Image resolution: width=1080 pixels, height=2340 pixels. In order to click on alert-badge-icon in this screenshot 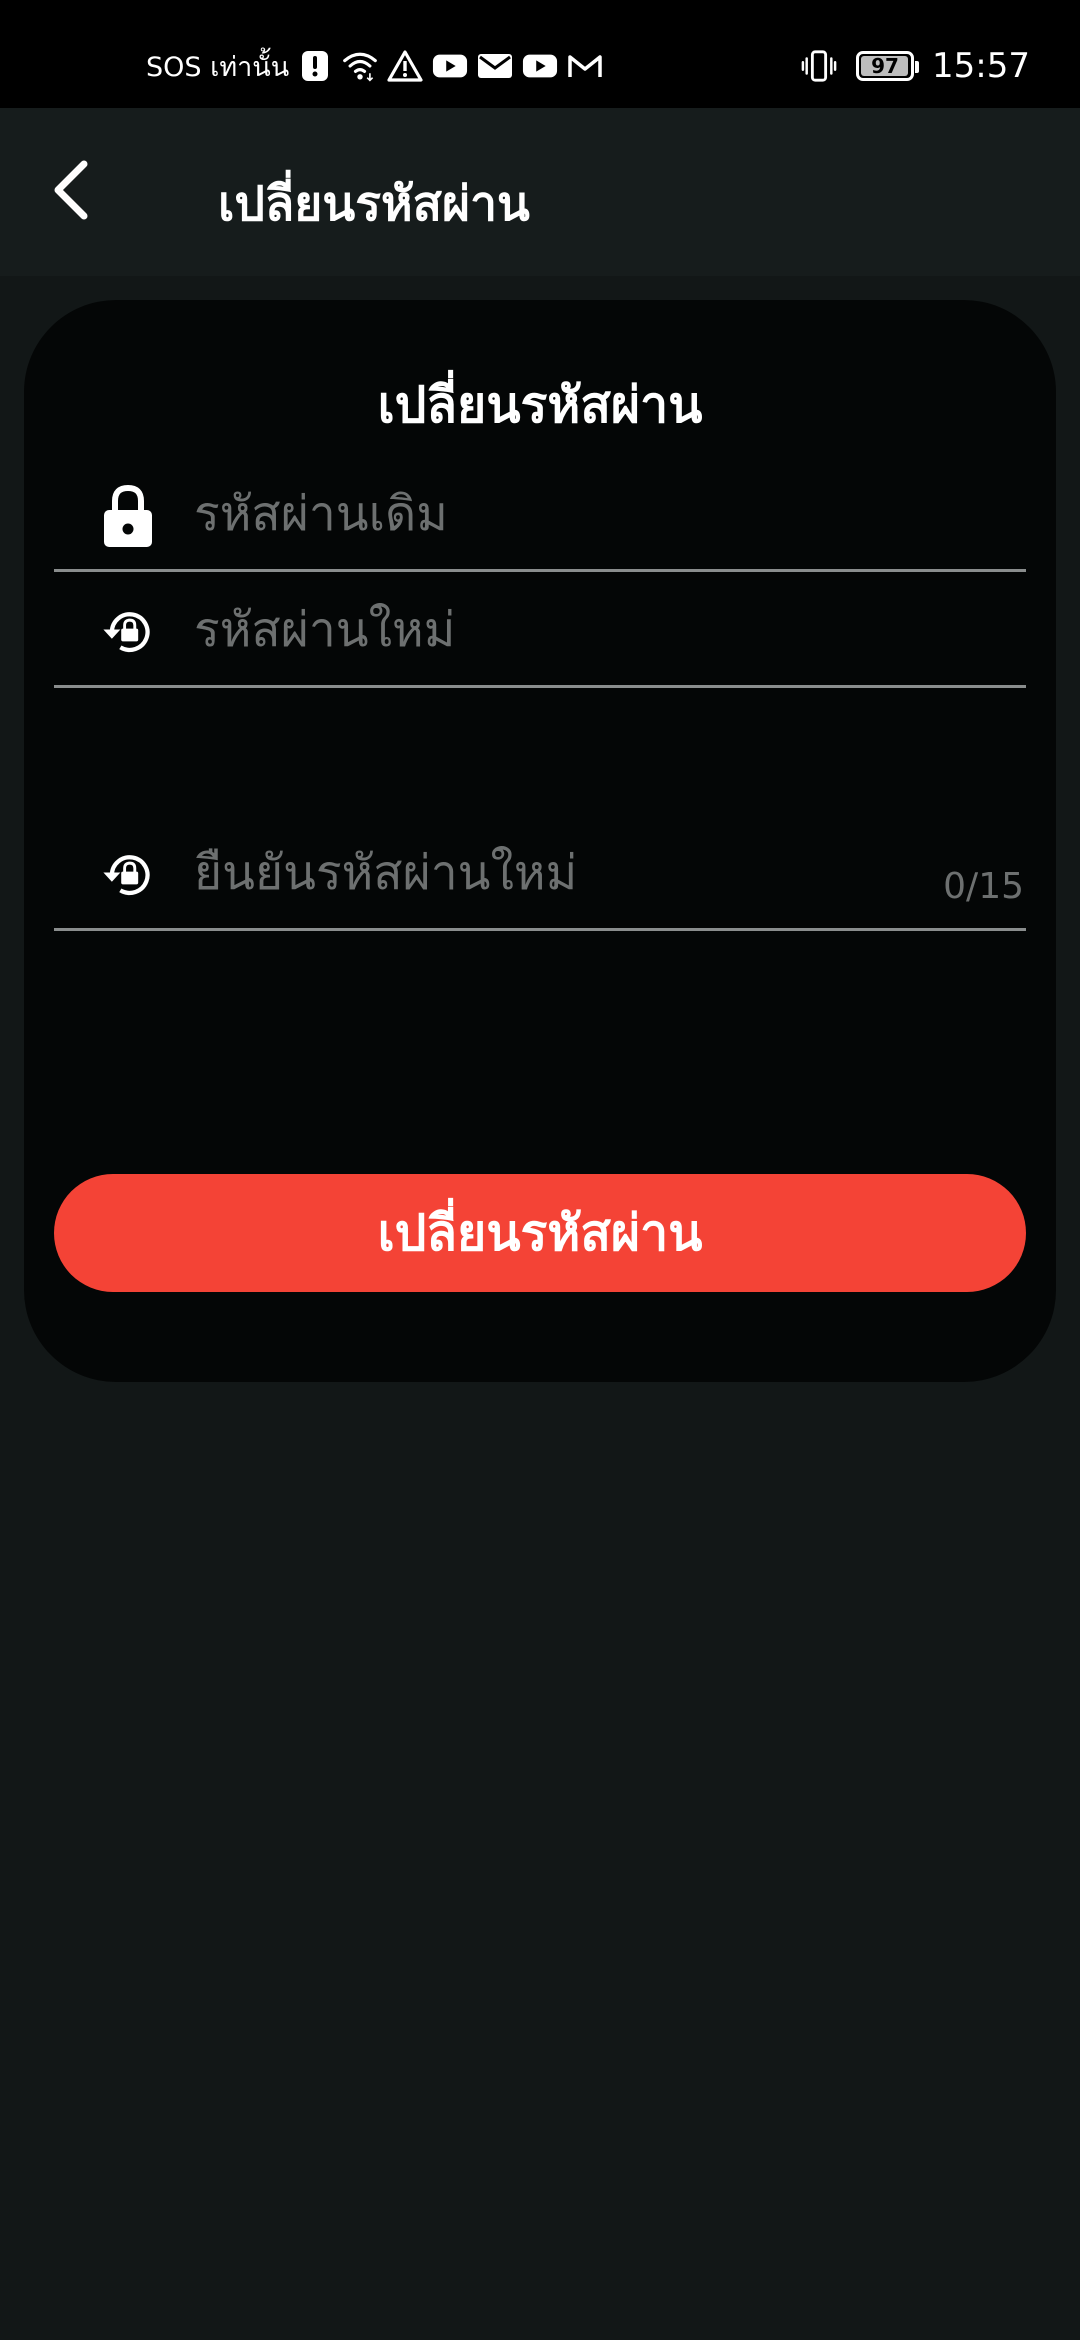, I will do `click(315, 66)`.